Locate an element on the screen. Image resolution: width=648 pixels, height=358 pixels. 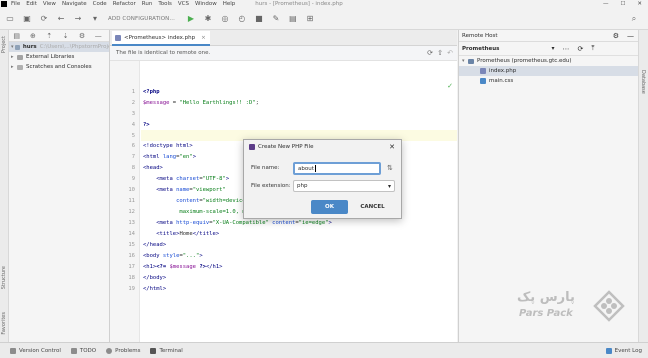
more-icon: ⋯ is located at coordinates (565, 49).